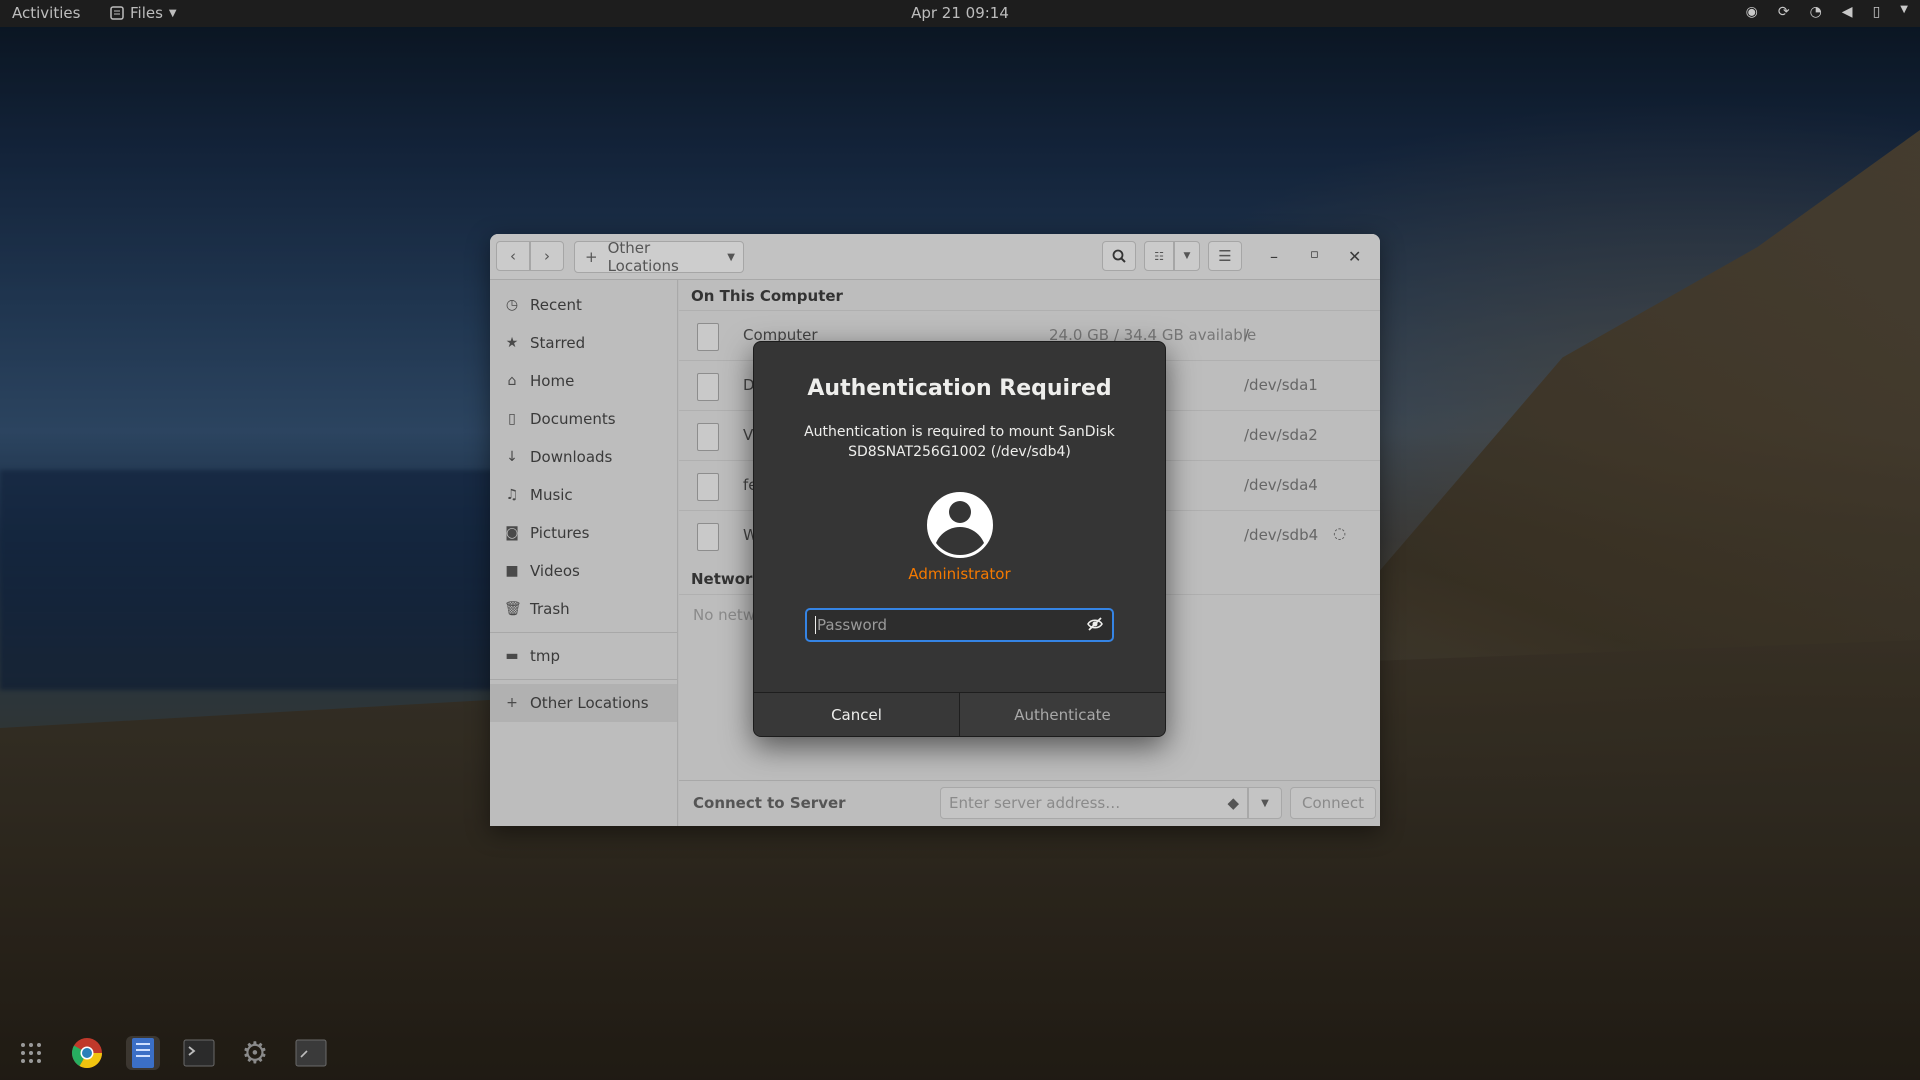 The height and width of the screenshot is (1080, 1920). I want to click on clock: Apr 21 09:14, so click(960, 13).